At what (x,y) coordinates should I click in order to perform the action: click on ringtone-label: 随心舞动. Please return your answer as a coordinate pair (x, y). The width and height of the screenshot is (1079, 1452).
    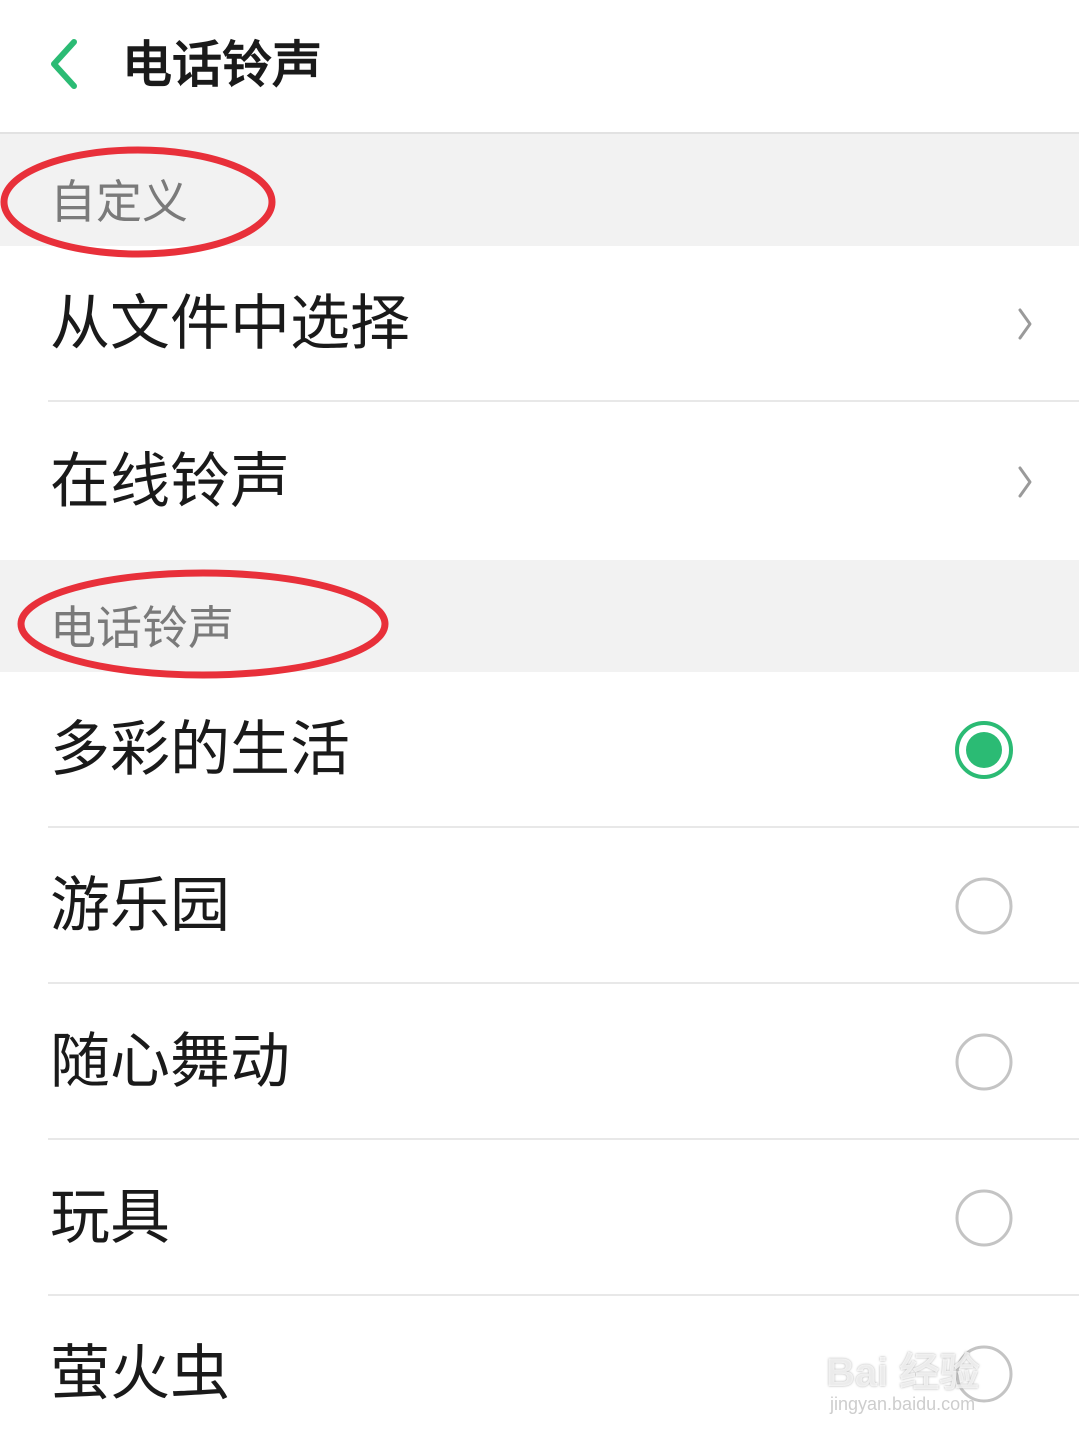
    Looking at the image, I should click on (170, 1062).